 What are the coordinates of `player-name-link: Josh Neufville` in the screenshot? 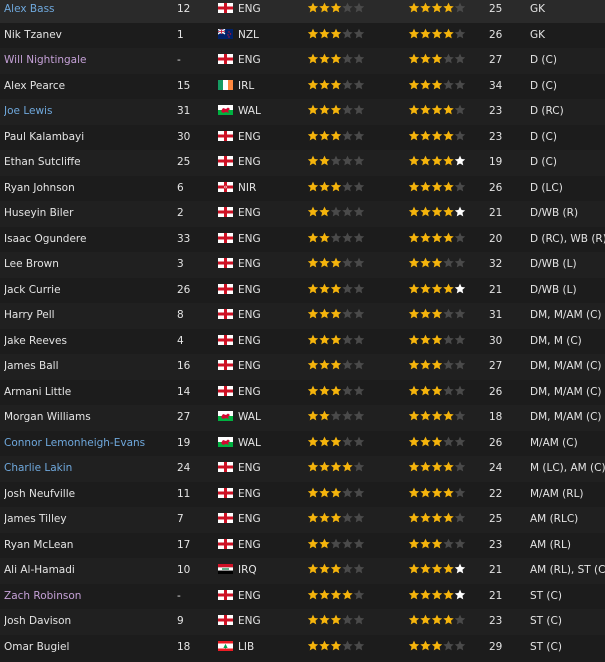 It's located at (104, 495).